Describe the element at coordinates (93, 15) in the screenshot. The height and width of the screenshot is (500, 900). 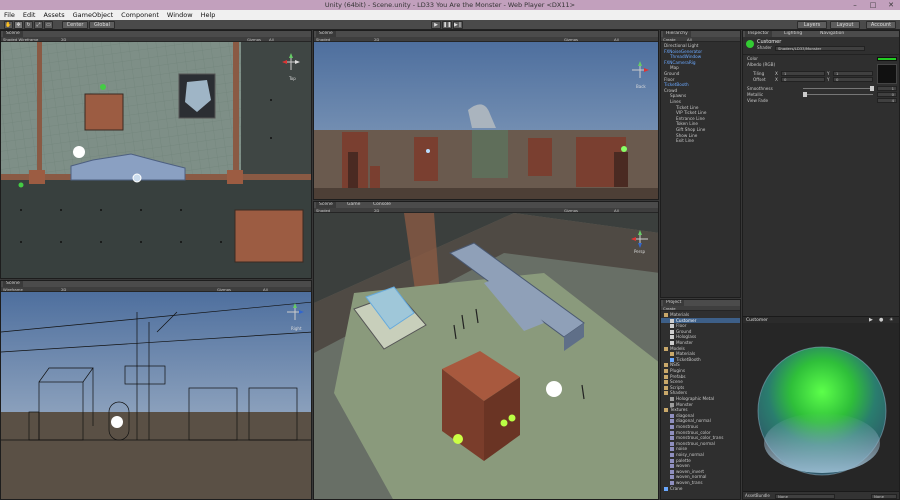
I see `menu-gameobject: GameObject` at that location.